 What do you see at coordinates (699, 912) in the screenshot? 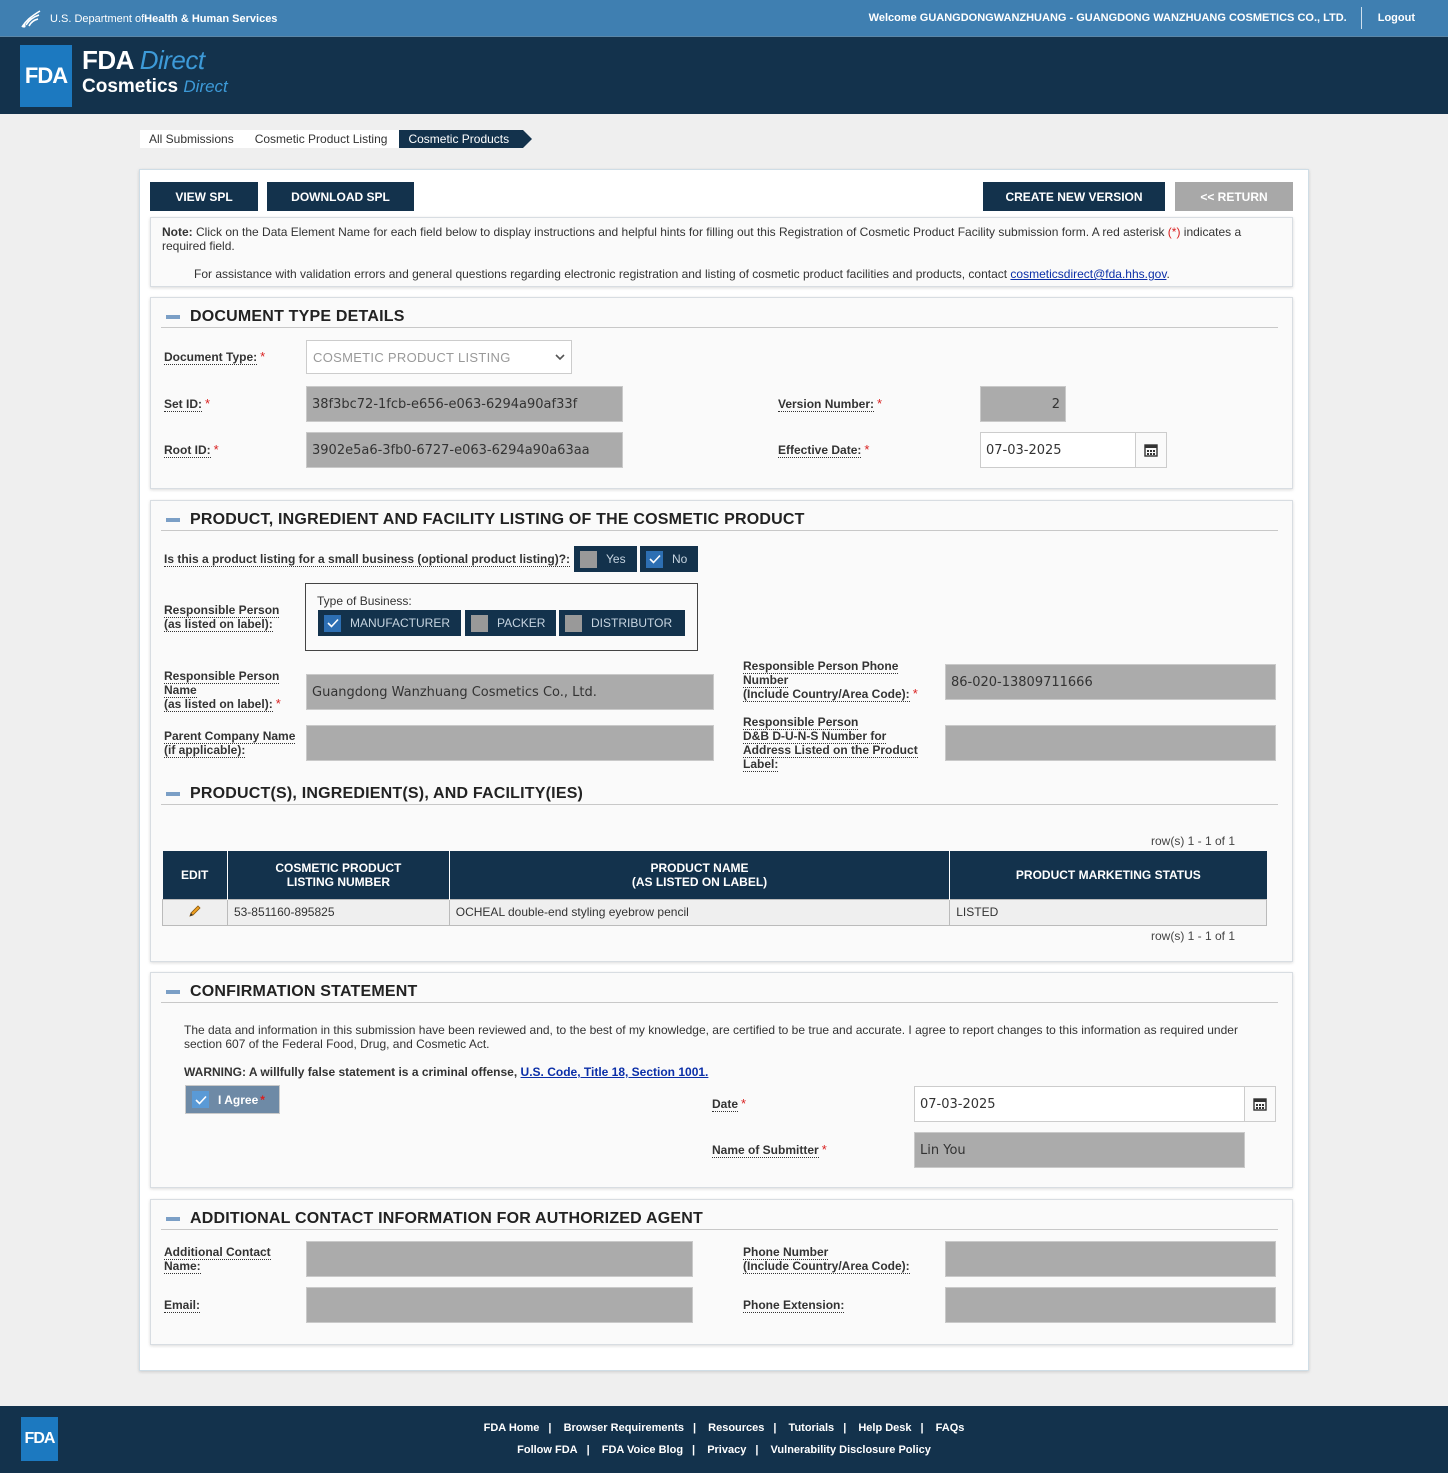
I see `product-name-cell: OCHEAL double-end styling eyebrow pencil` at bounding box center [699, 912].